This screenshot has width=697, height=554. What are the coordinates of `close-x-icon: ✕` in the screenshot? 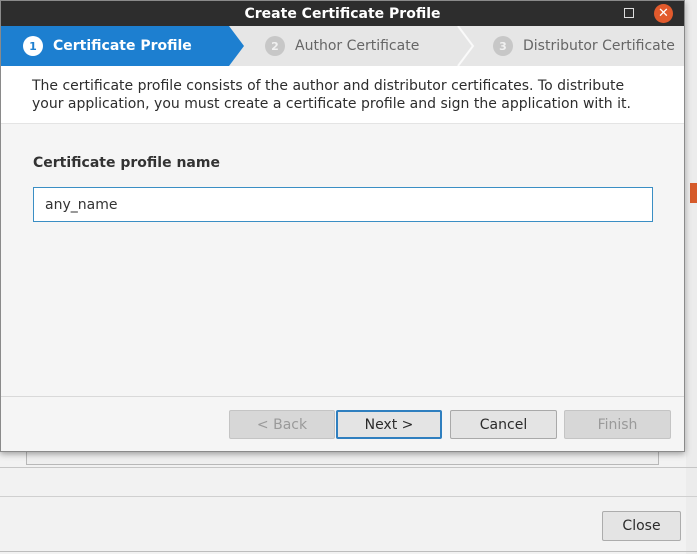 It's located at (663, 13).